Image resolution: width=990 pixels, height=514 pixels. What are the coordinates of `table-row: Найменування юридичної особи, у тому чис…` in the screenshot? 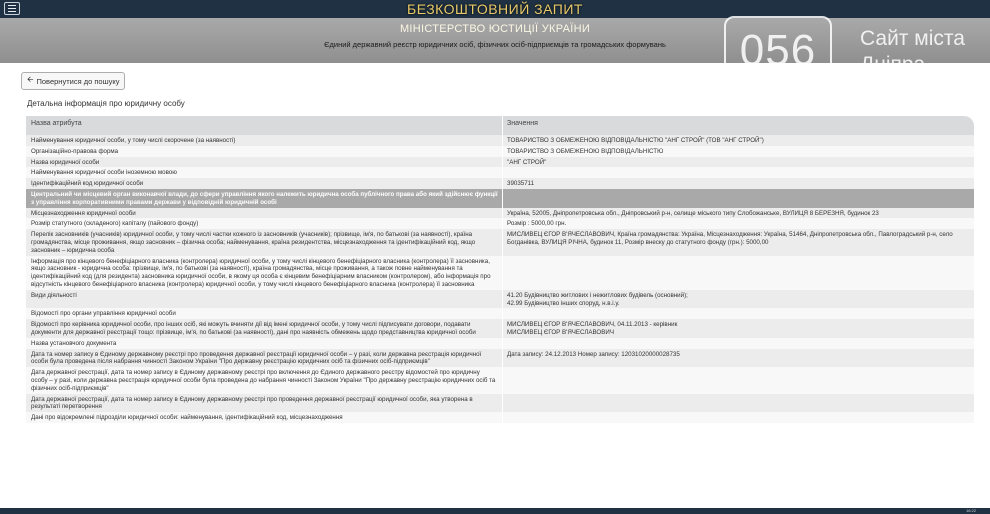 It's located at (500, 140).